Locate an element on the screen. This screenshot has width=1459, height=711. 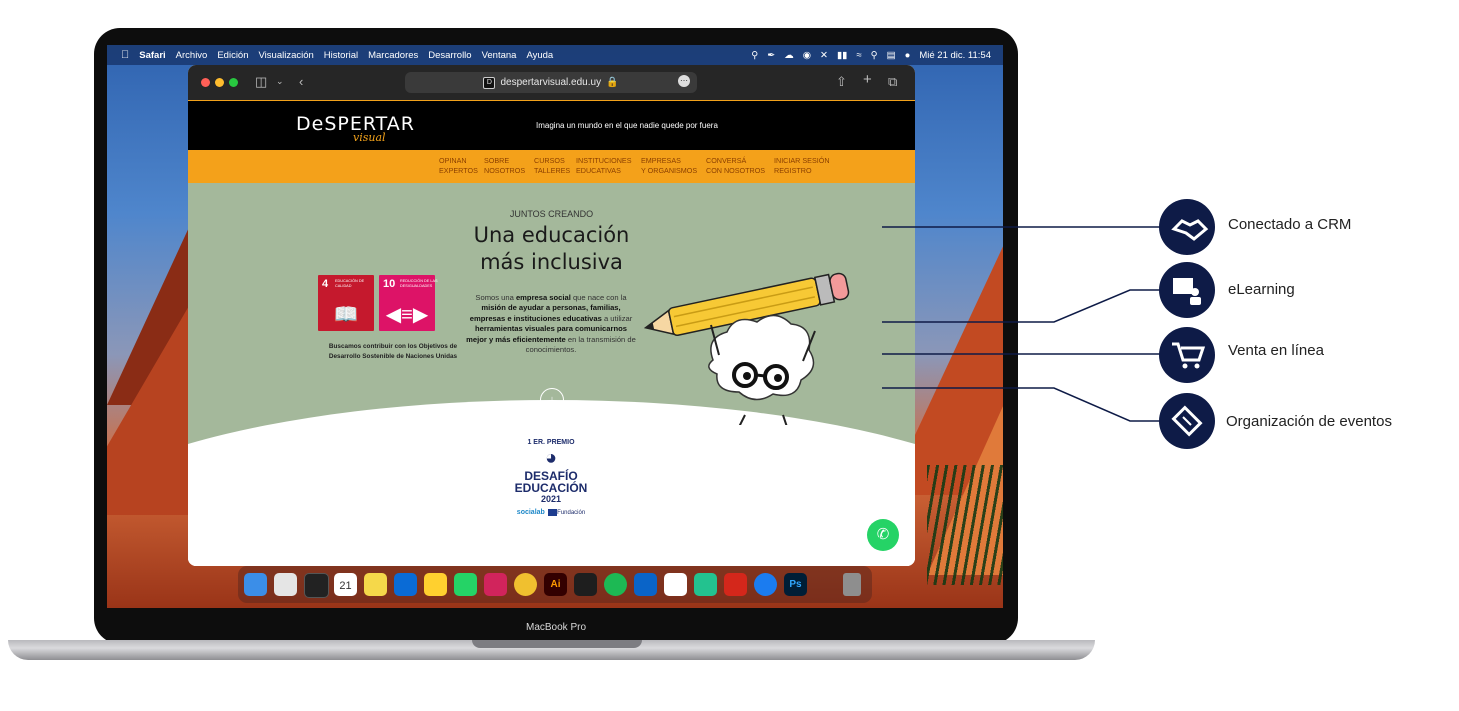
callout-events-label: Organización de eventos is located at coordinates (1309, 421).